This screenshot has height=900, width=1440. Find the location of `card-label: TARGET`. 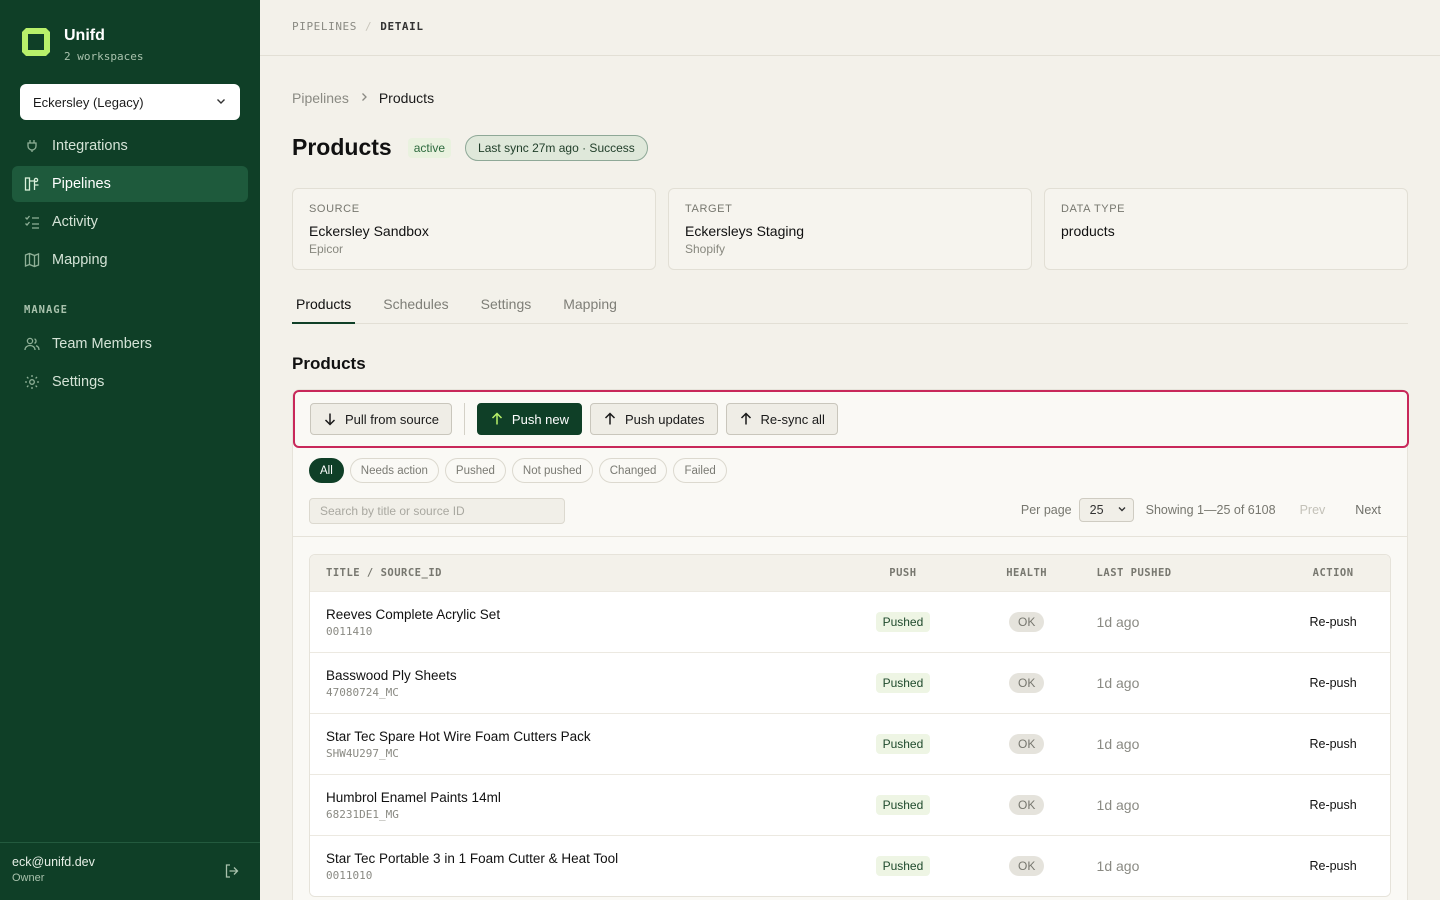

card-label: TARGET is located at coordinates (709, 209).